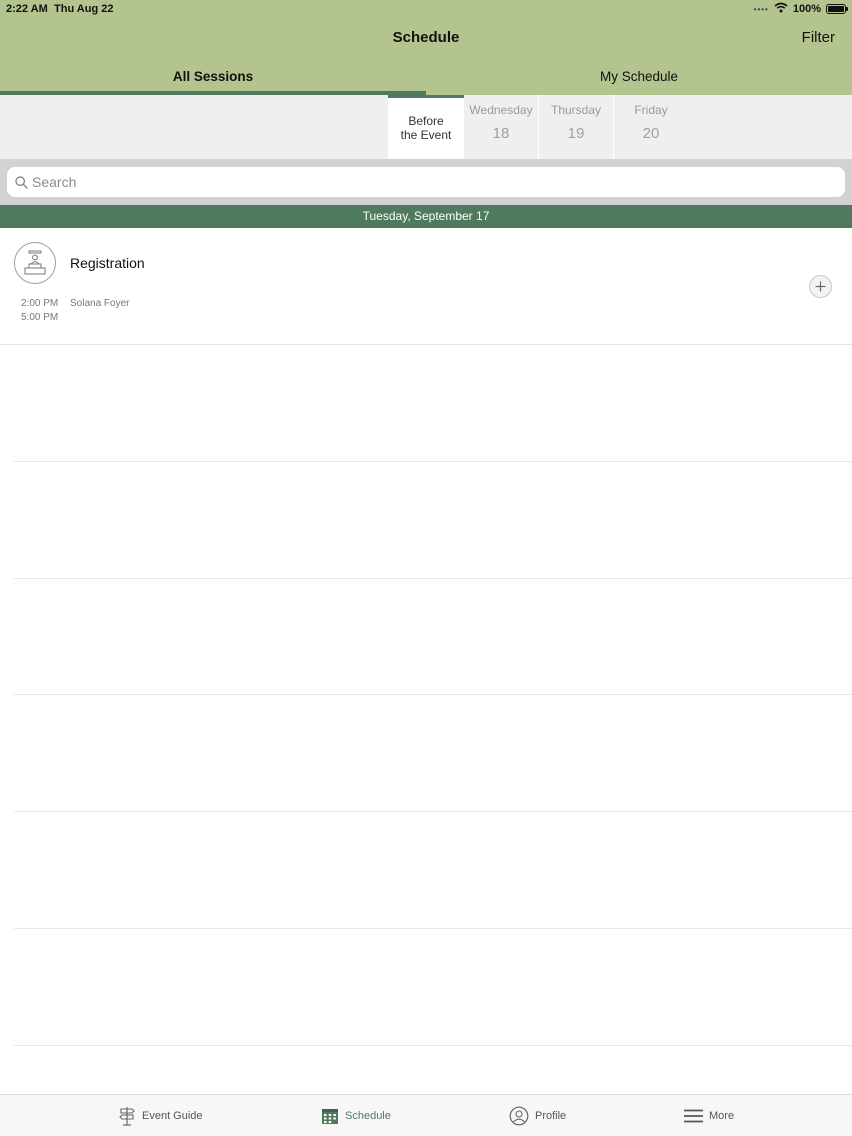  What do you see at coordinates (818, 37) in the screenshot?
I see `filter-button: Filter` at bounding box center [818, 37].